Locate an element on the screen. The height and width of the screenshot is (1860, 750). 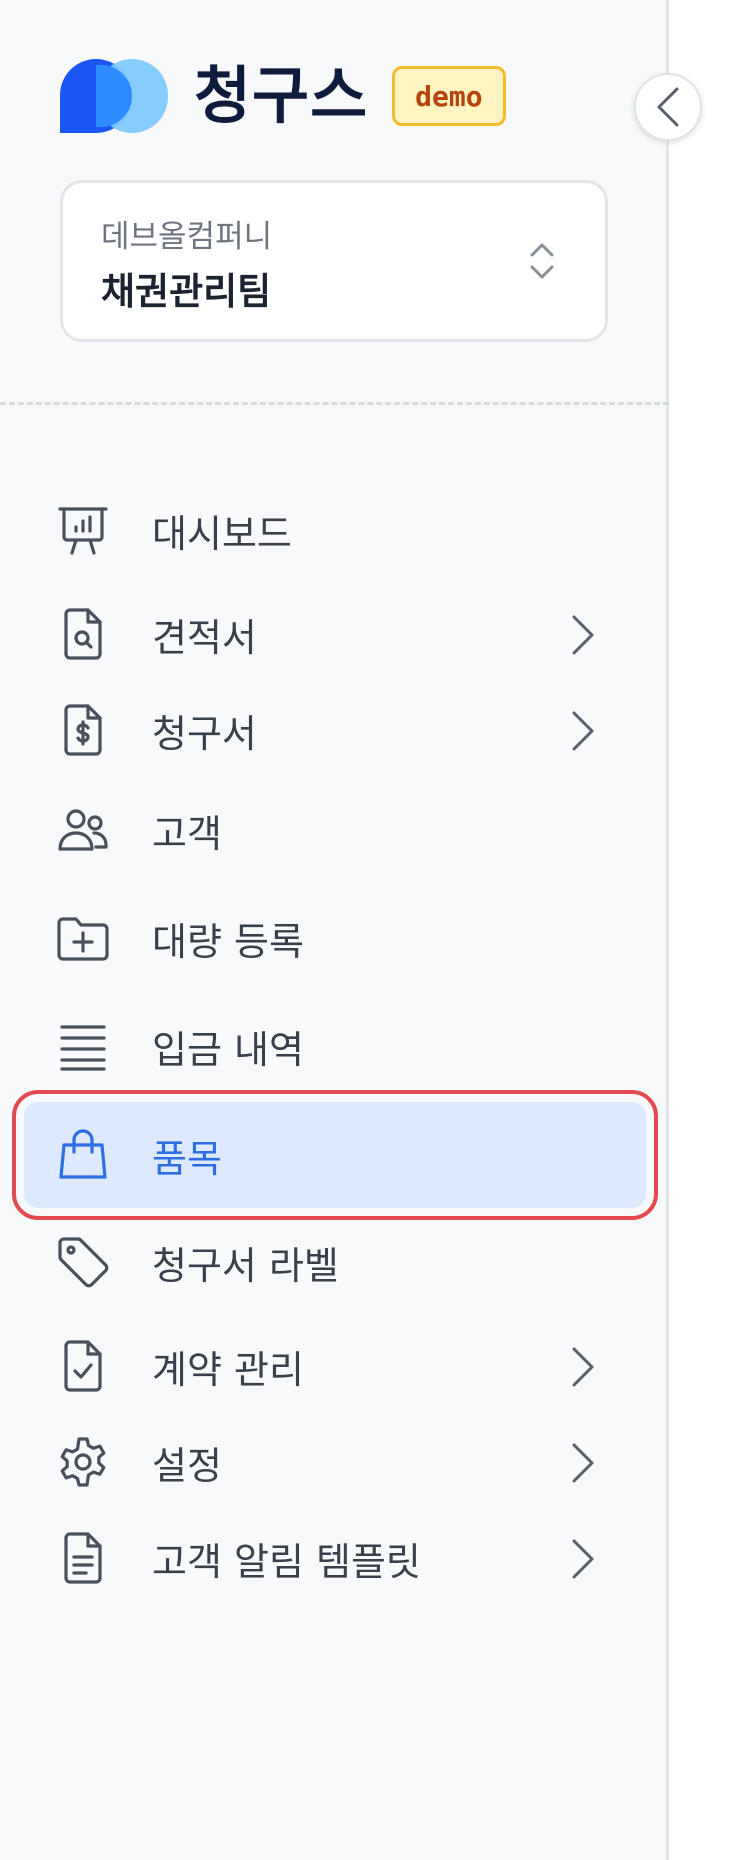
gear-icon is located at coordinates (83, 1462).